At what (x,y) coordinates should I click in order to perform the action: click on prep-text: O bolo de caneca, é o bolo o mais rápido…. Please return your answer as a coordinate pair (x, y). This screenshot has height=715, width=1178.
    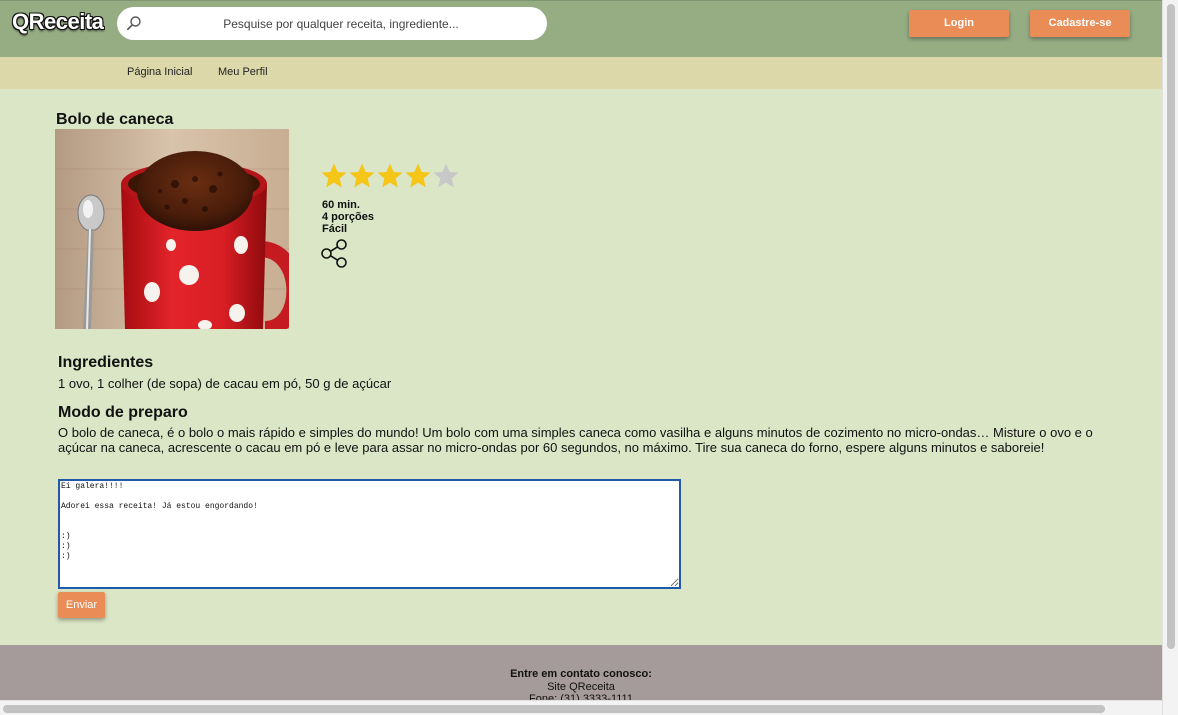
    Looking at the image, I should click on (575, 440).